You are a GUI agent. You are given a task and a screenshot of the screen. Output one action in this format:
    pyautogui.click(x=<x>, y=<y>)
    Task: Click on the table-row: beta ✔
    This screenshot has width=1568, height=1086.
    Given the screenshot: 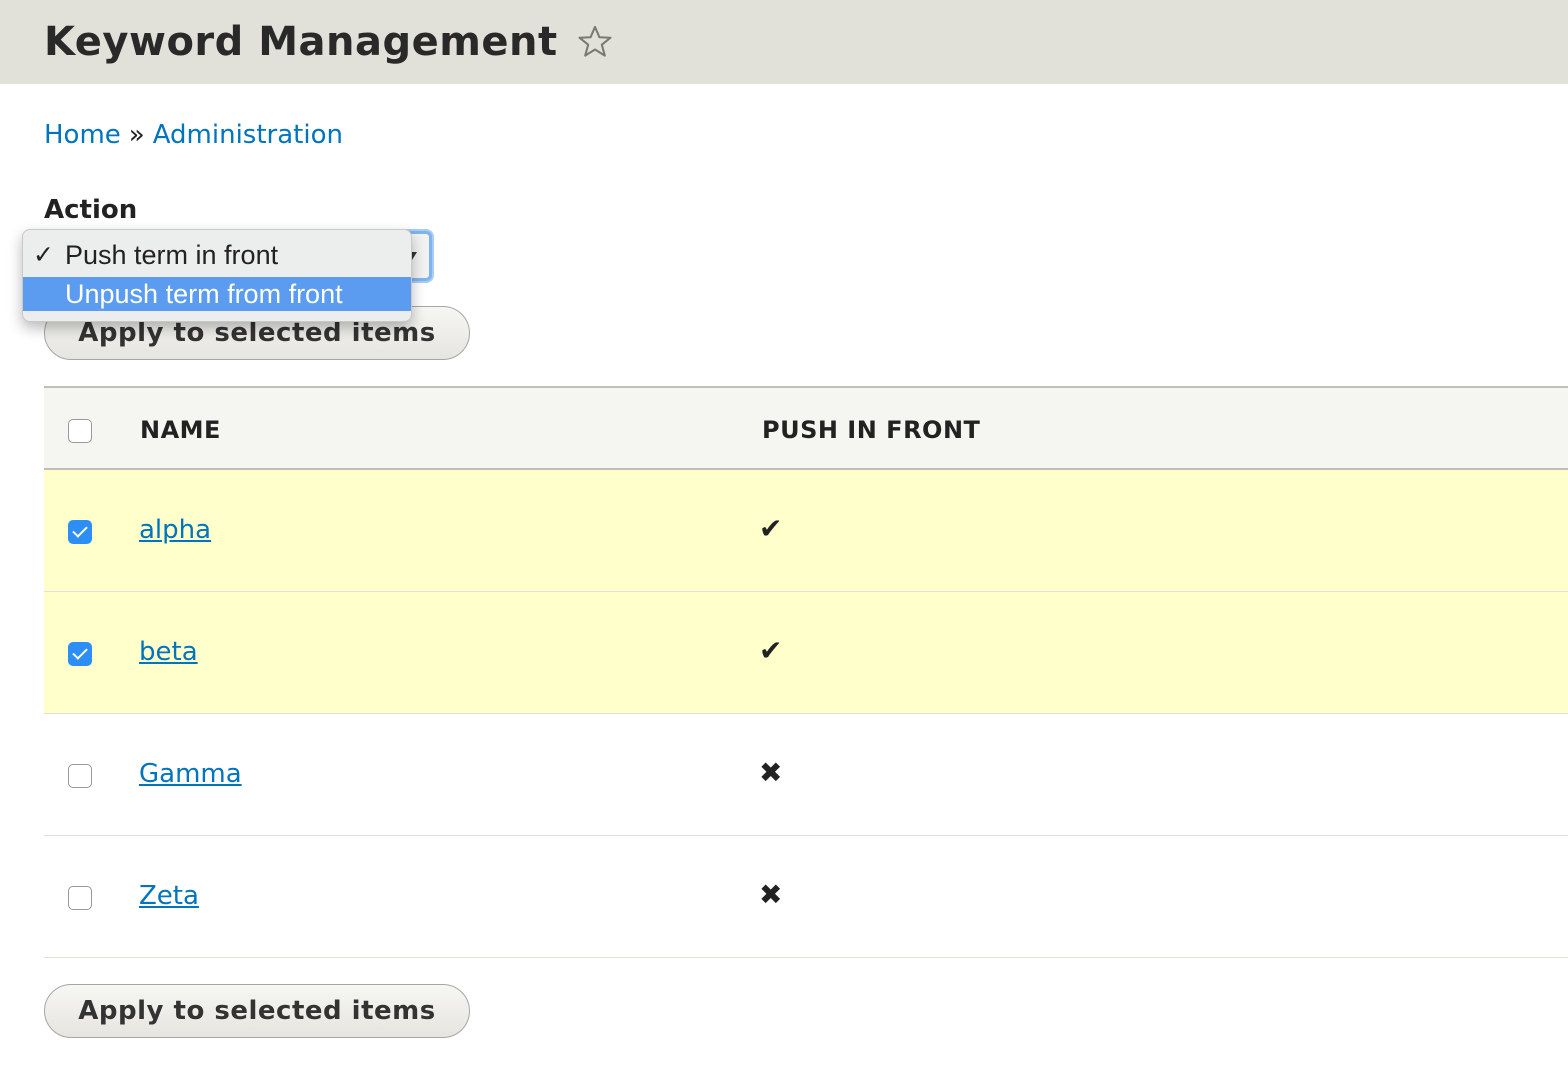 What is the action you would take?
    pyautogui.click(x=806, y=653)
    